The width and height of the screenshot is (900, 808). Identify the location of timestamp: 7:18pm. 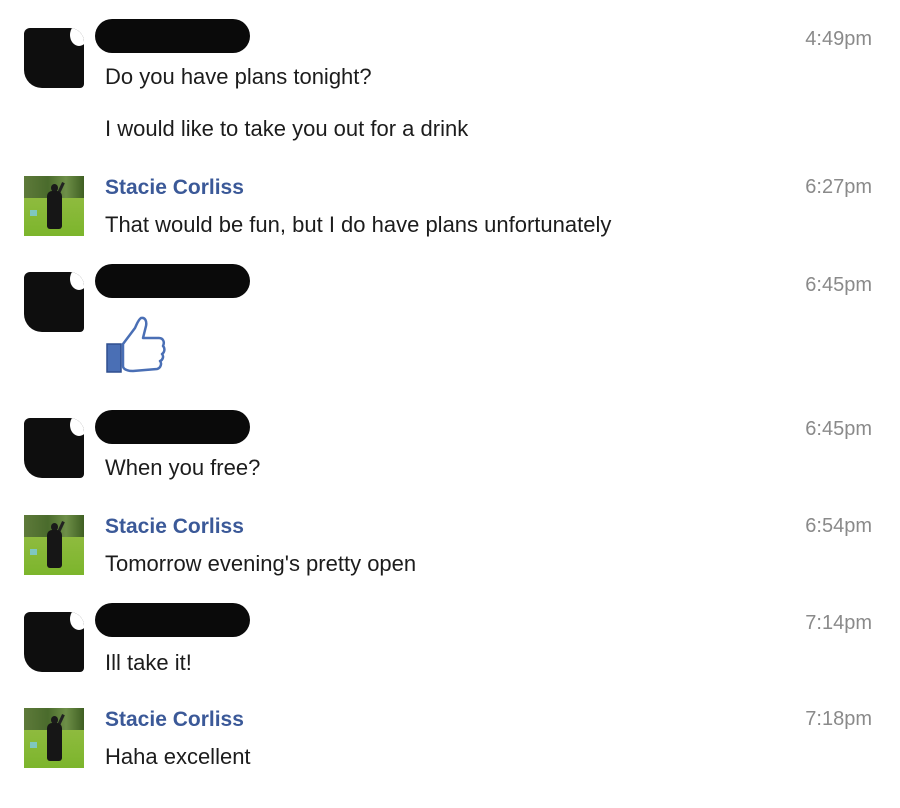
(838, 719).